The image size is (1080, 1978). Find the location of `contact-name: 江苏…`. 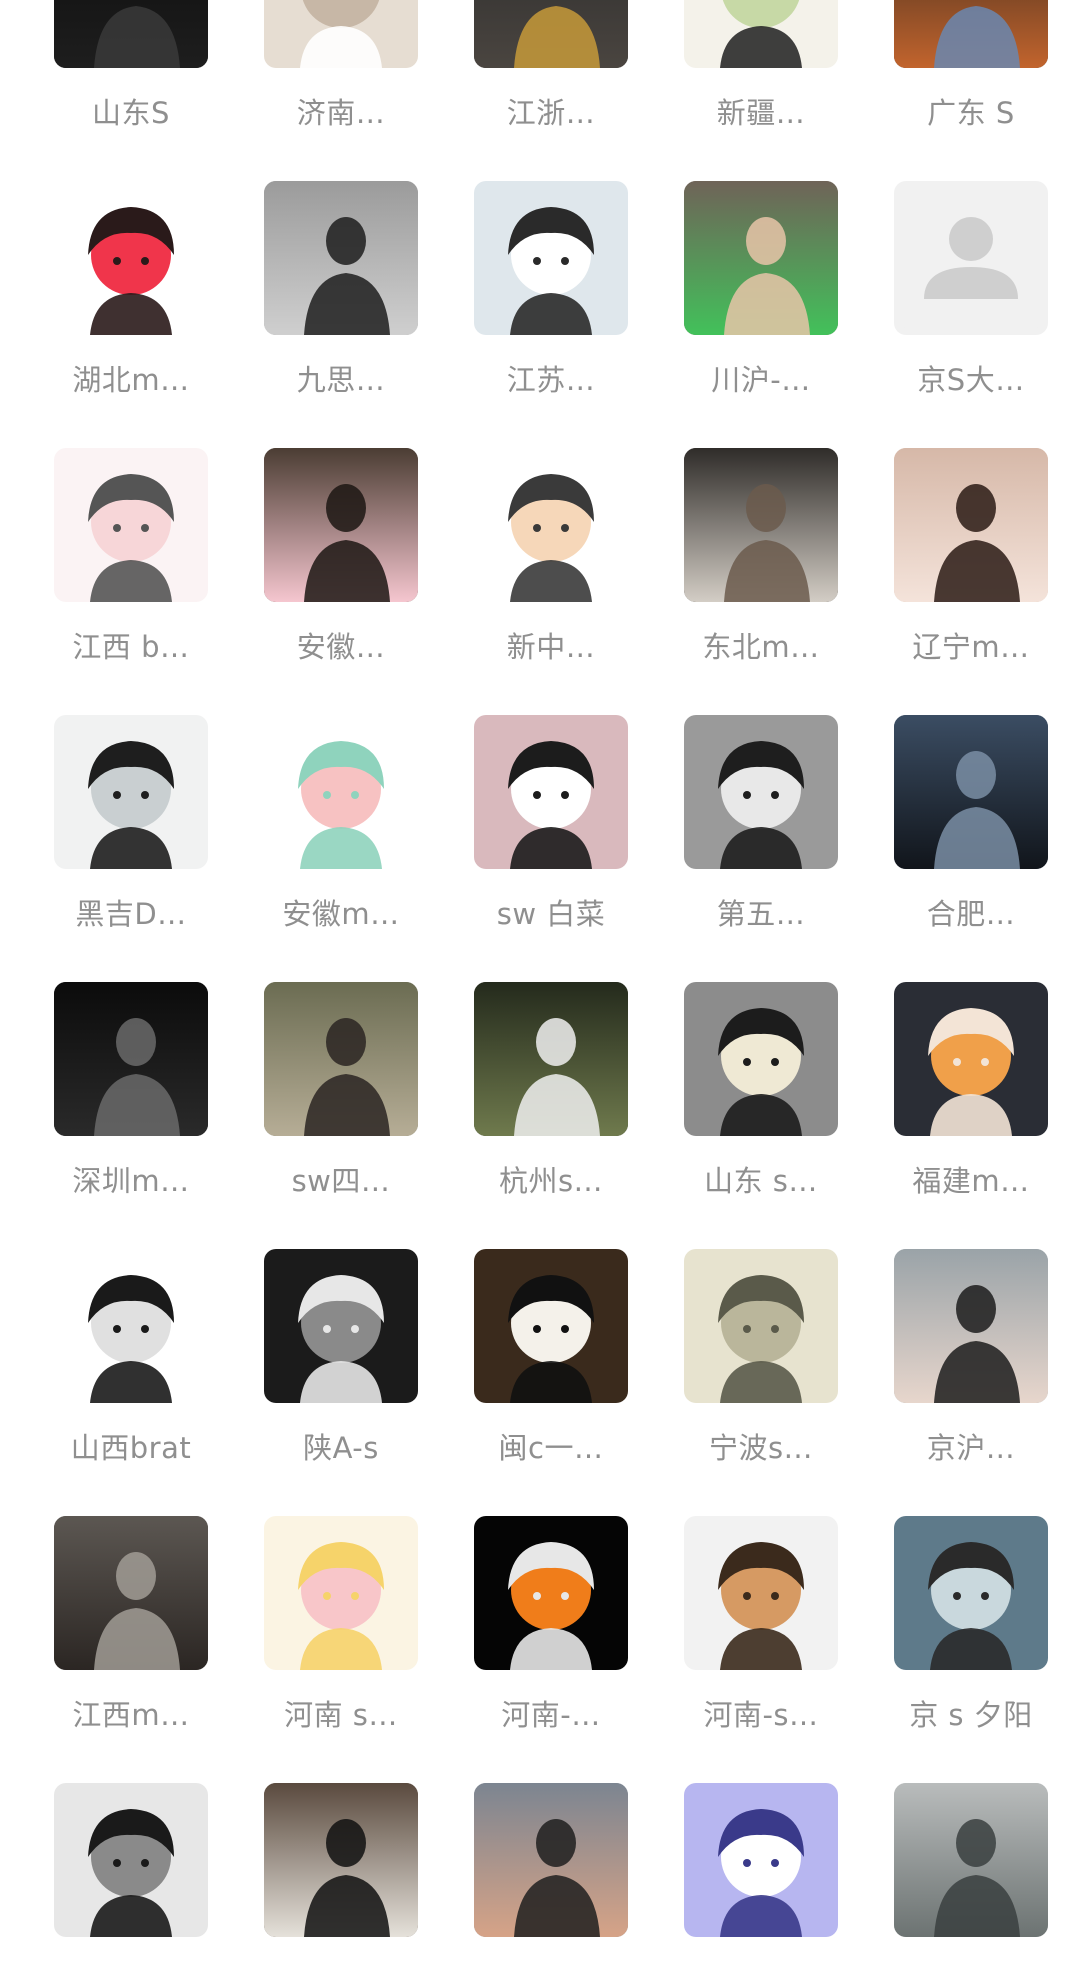

contact-name: 江苏… is located at coordinates (551, 380).